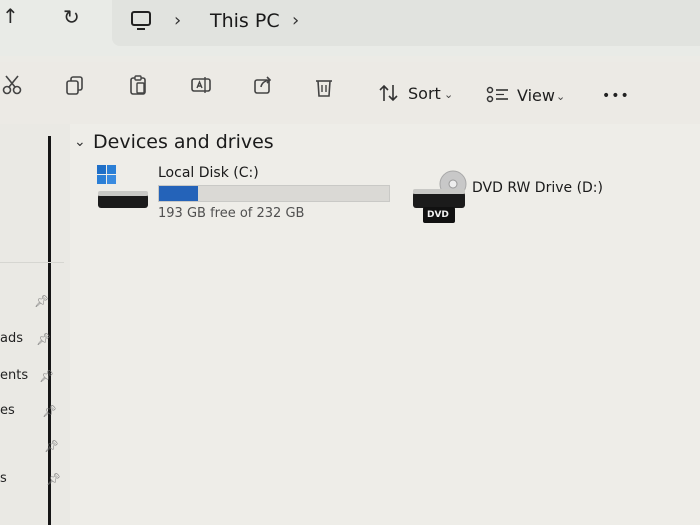  I want to click on copy-icon, so click(75, 85).